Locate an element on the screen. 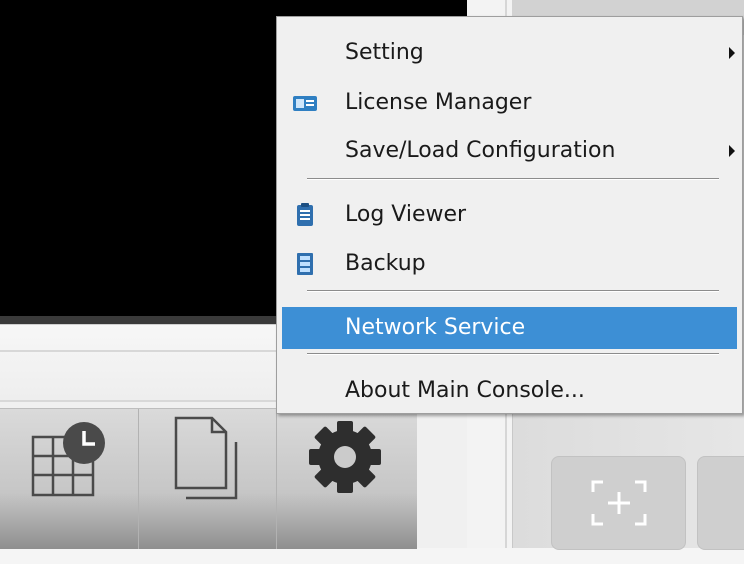 The height and width of the screenshot is (564, 744). menu-item-log-viewer: Log Viewer is located at coordinates (509, 215).